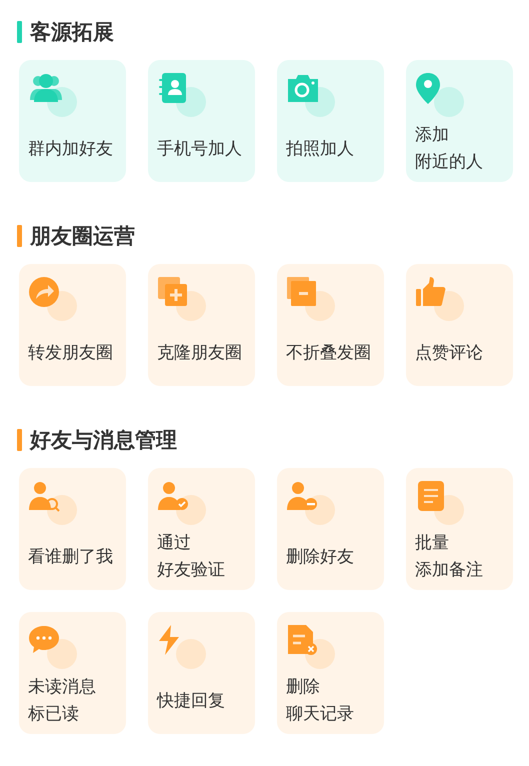 This screenshot has width=529, height=766. What do you see at coordinates (440, 95) in the screenshot?
I see `map-pin-icon` at bounding box center [440, 95].